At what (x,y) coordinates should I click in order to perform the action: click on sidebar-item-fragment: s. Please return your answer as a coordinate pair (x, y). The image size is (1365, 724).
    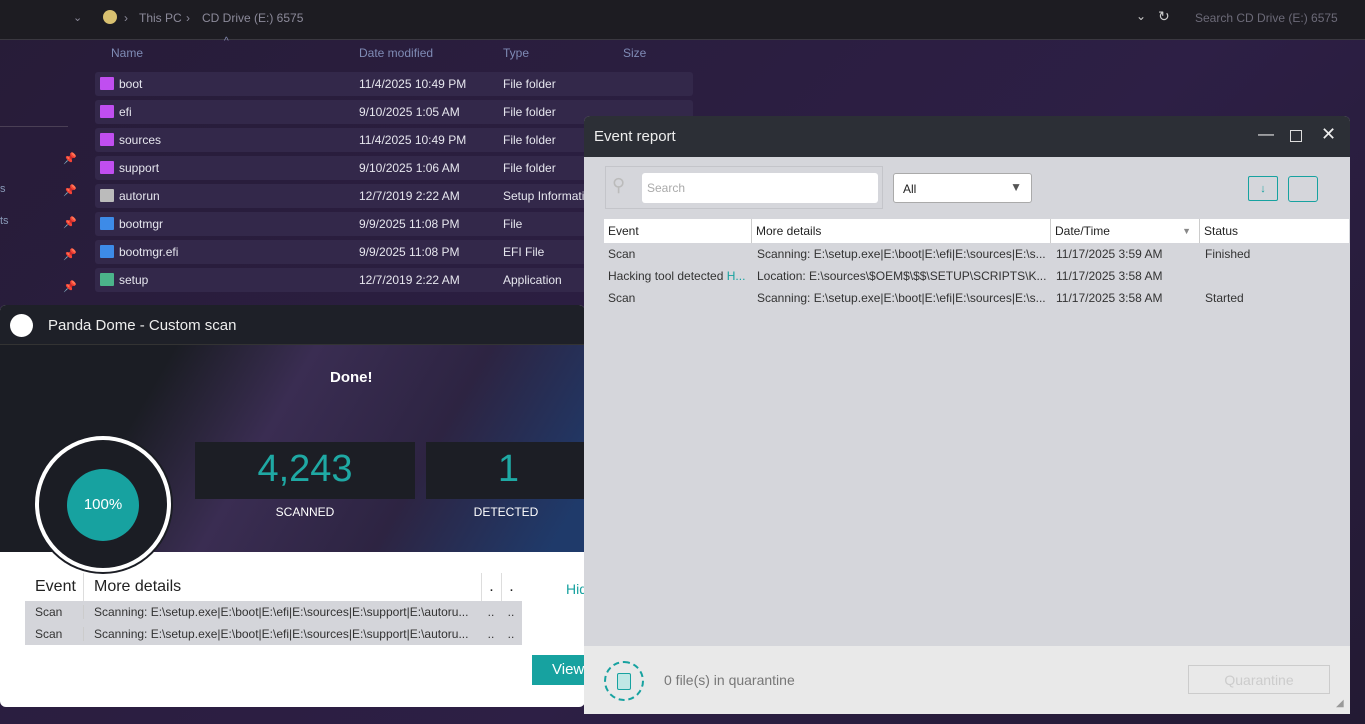
    Looking at the image, I should click on (3, 189).